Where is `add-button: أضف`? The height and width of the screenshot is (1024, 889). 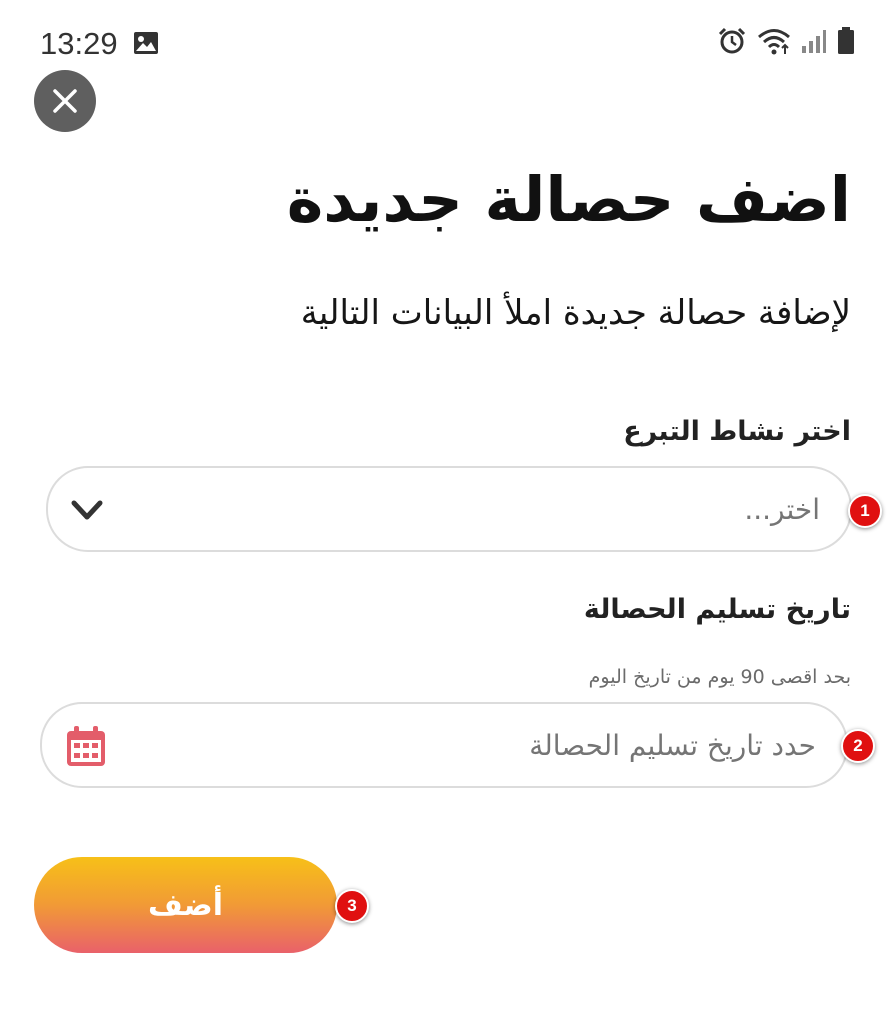 add-button: أضف is located at coordinates (185, 905).